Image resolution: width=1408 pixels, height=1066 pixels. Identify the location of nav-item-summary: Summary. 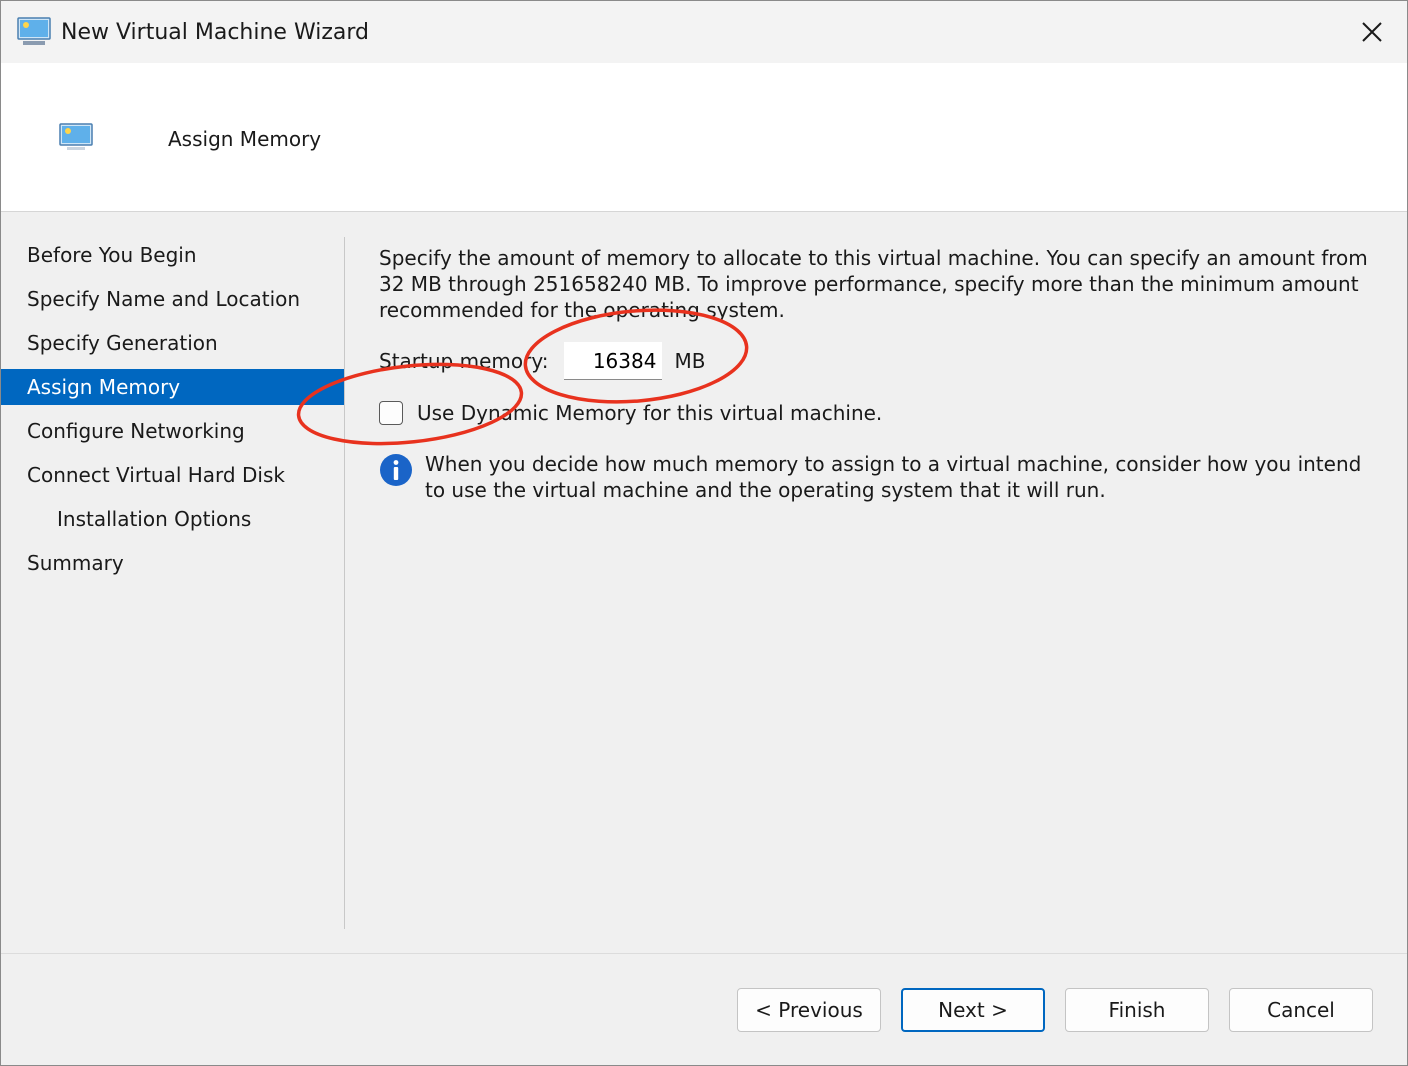
(172, 563).